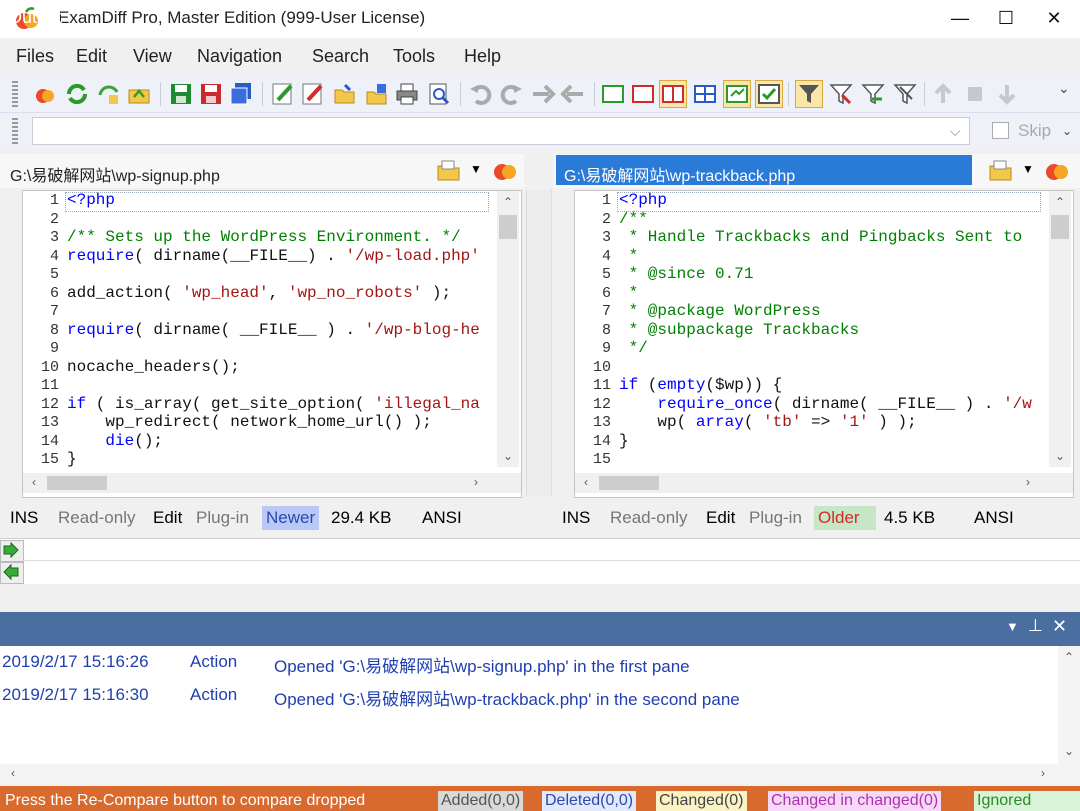 The height and width of the screenshot is (811, 1080). Describe the element at coordinates (705, 94) in the screenshot. I see `grid-view-icon` at that location.